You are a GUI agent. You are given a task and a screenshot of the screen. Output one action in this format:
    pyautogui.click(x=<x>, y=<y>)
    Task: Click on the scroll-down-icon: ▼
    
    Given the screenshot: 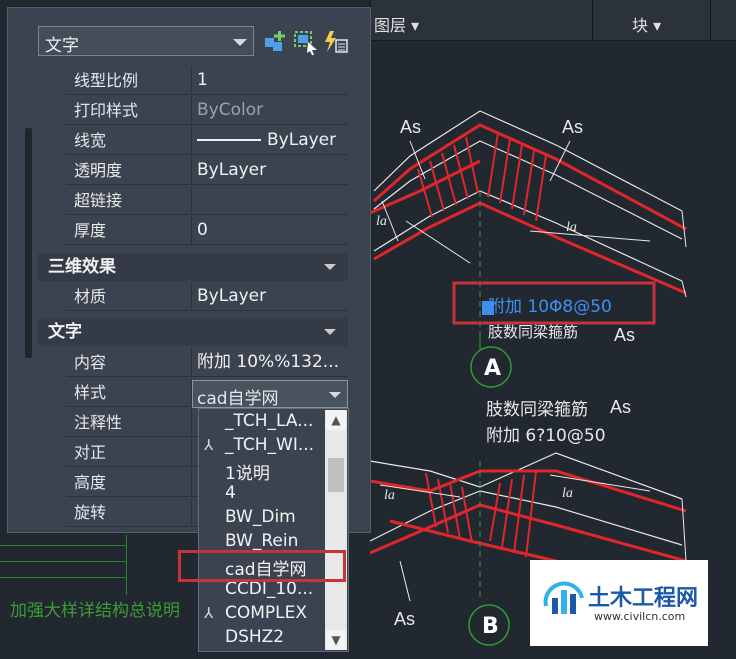 What is the action you would take?
    pyautogui.click(x=336, y=640)
    